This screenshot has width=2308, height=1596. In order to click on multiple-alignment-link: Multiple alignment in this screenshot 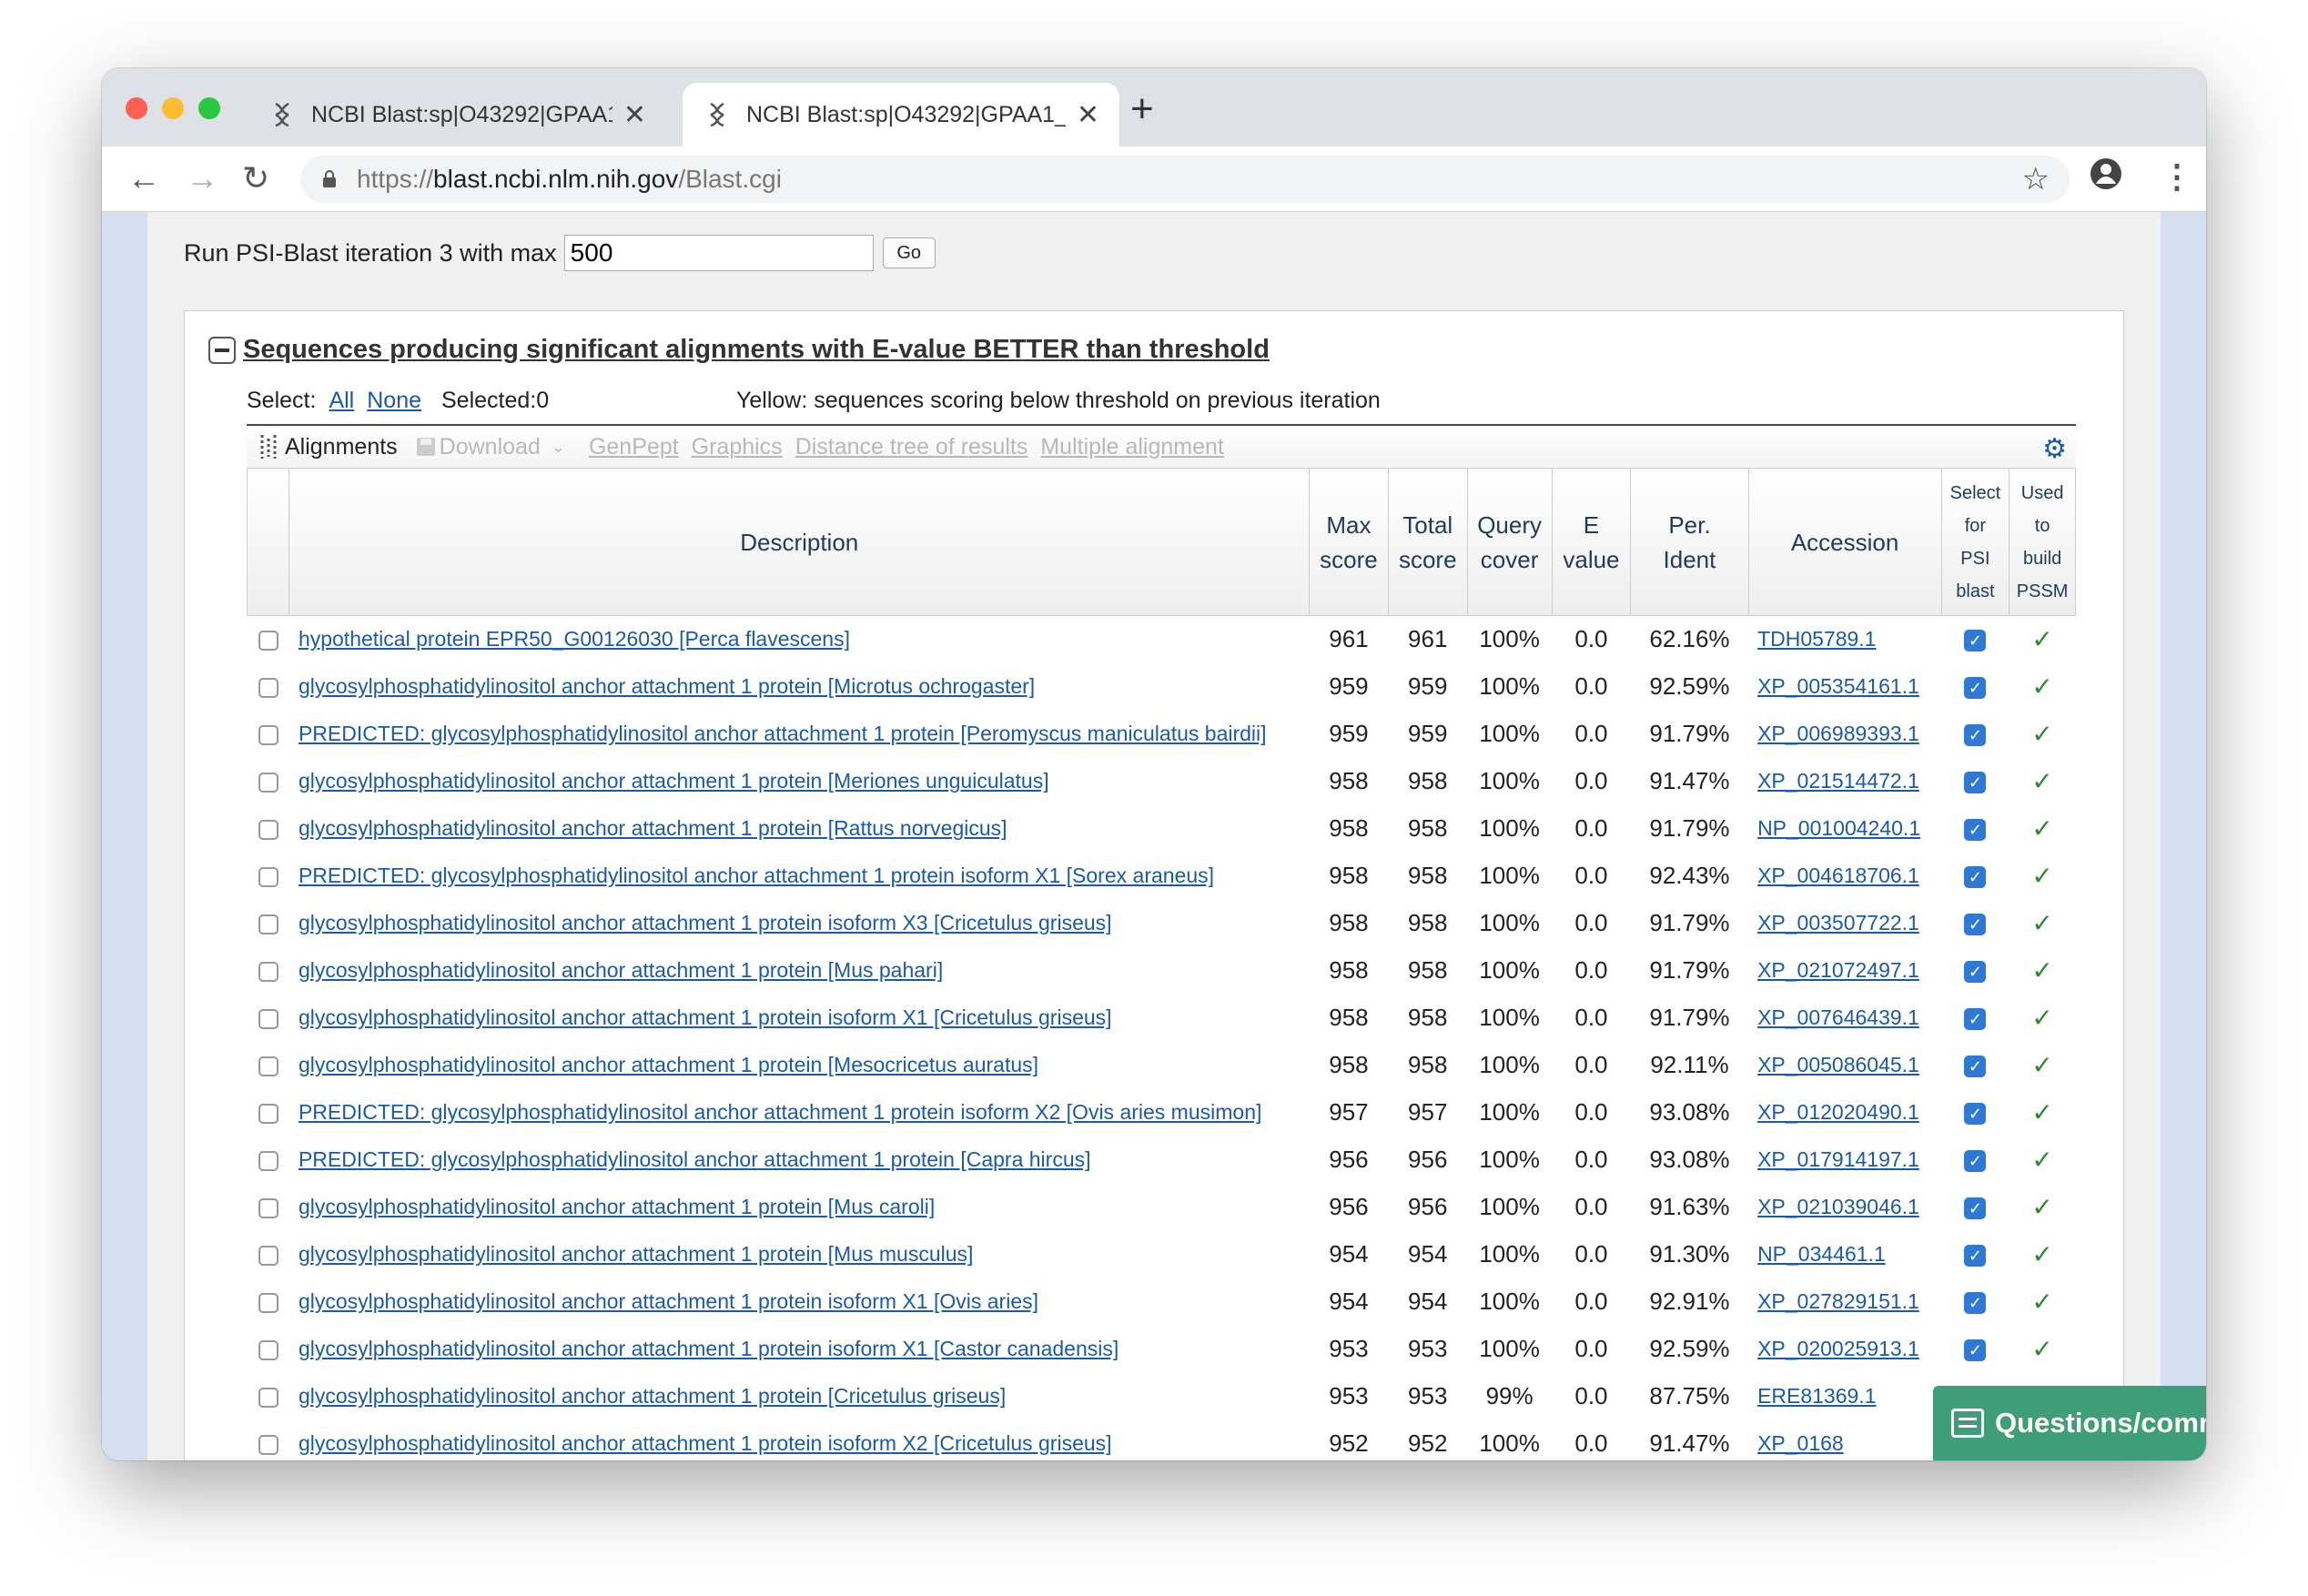, I will do `click(1132, 447)`.